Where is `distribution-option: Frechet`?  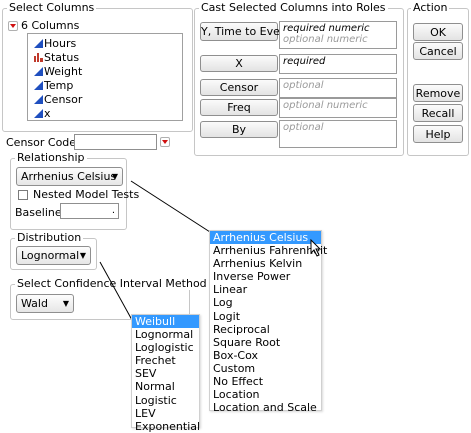 distribution-option: Frechet is located at coordinates (165, 360).